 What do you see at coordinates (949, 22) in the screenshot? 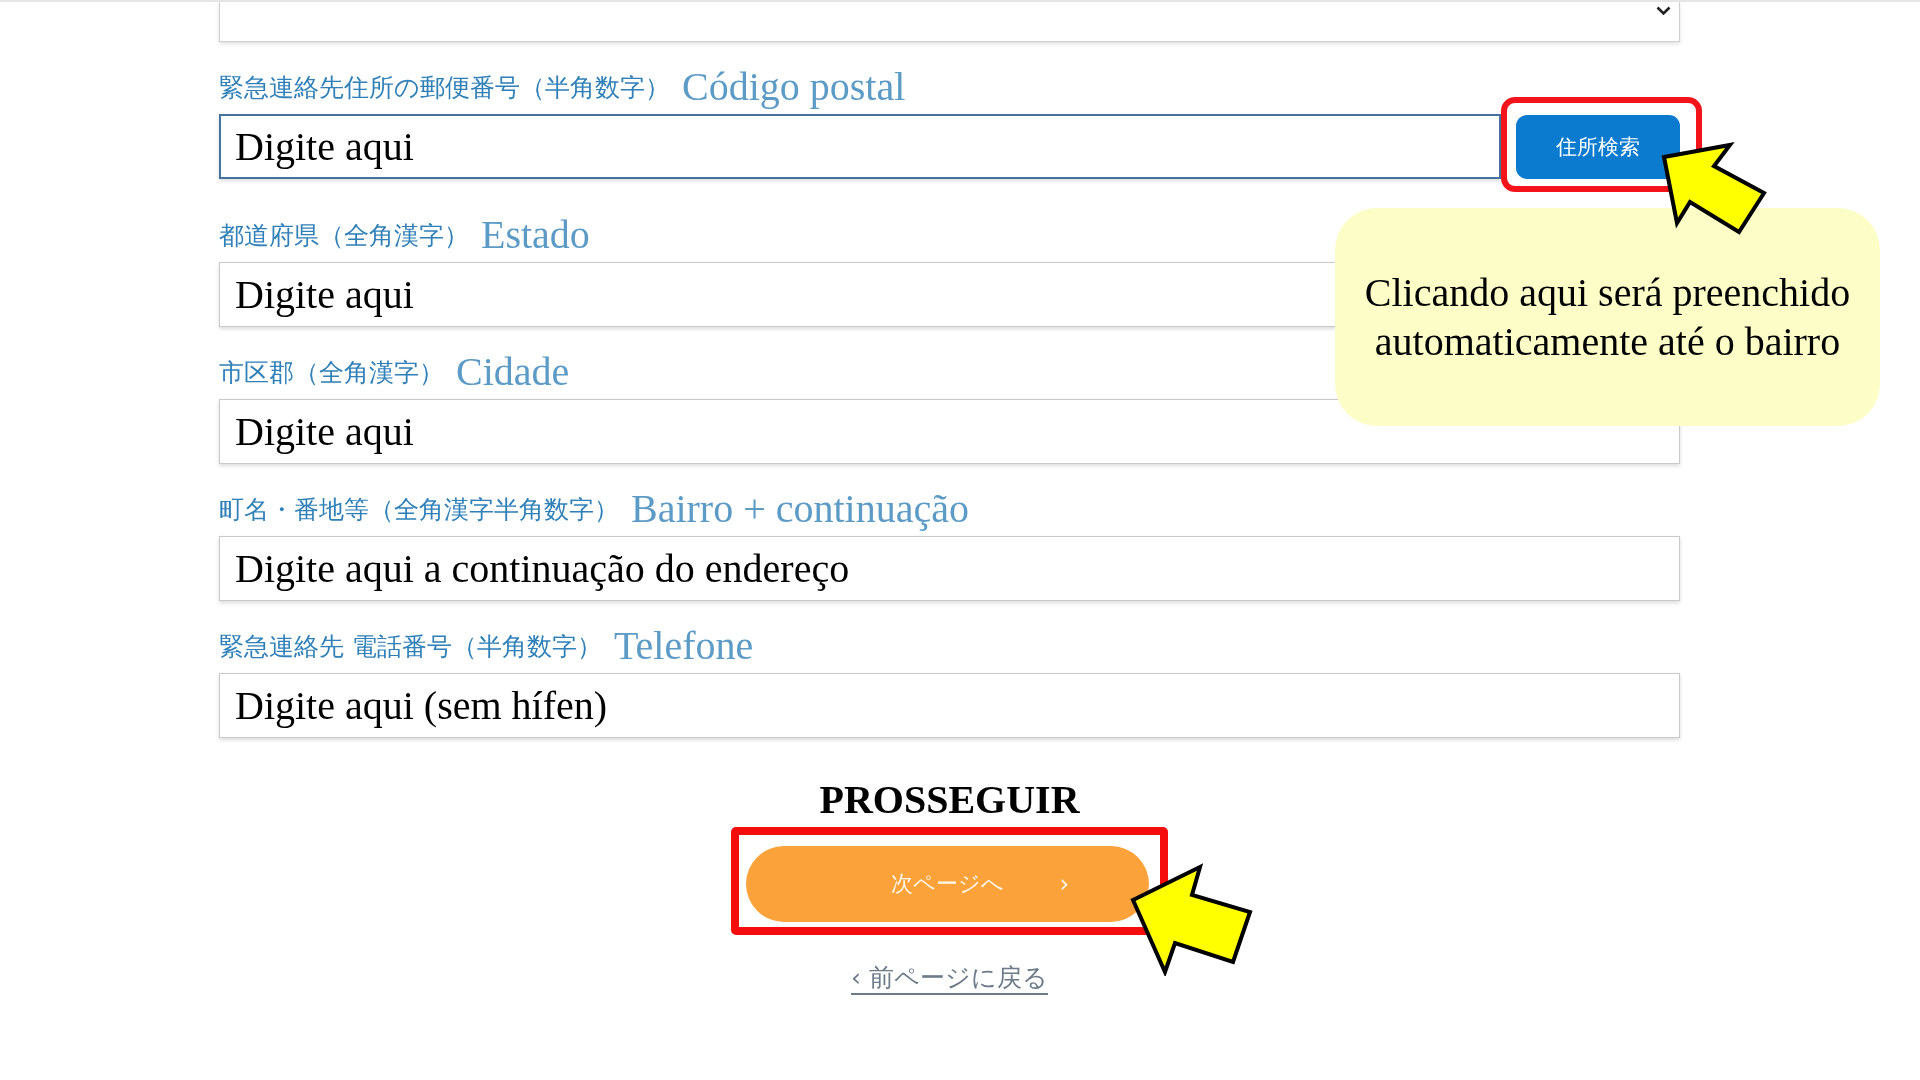
I see `select-field` at bounding box center [949, 22].